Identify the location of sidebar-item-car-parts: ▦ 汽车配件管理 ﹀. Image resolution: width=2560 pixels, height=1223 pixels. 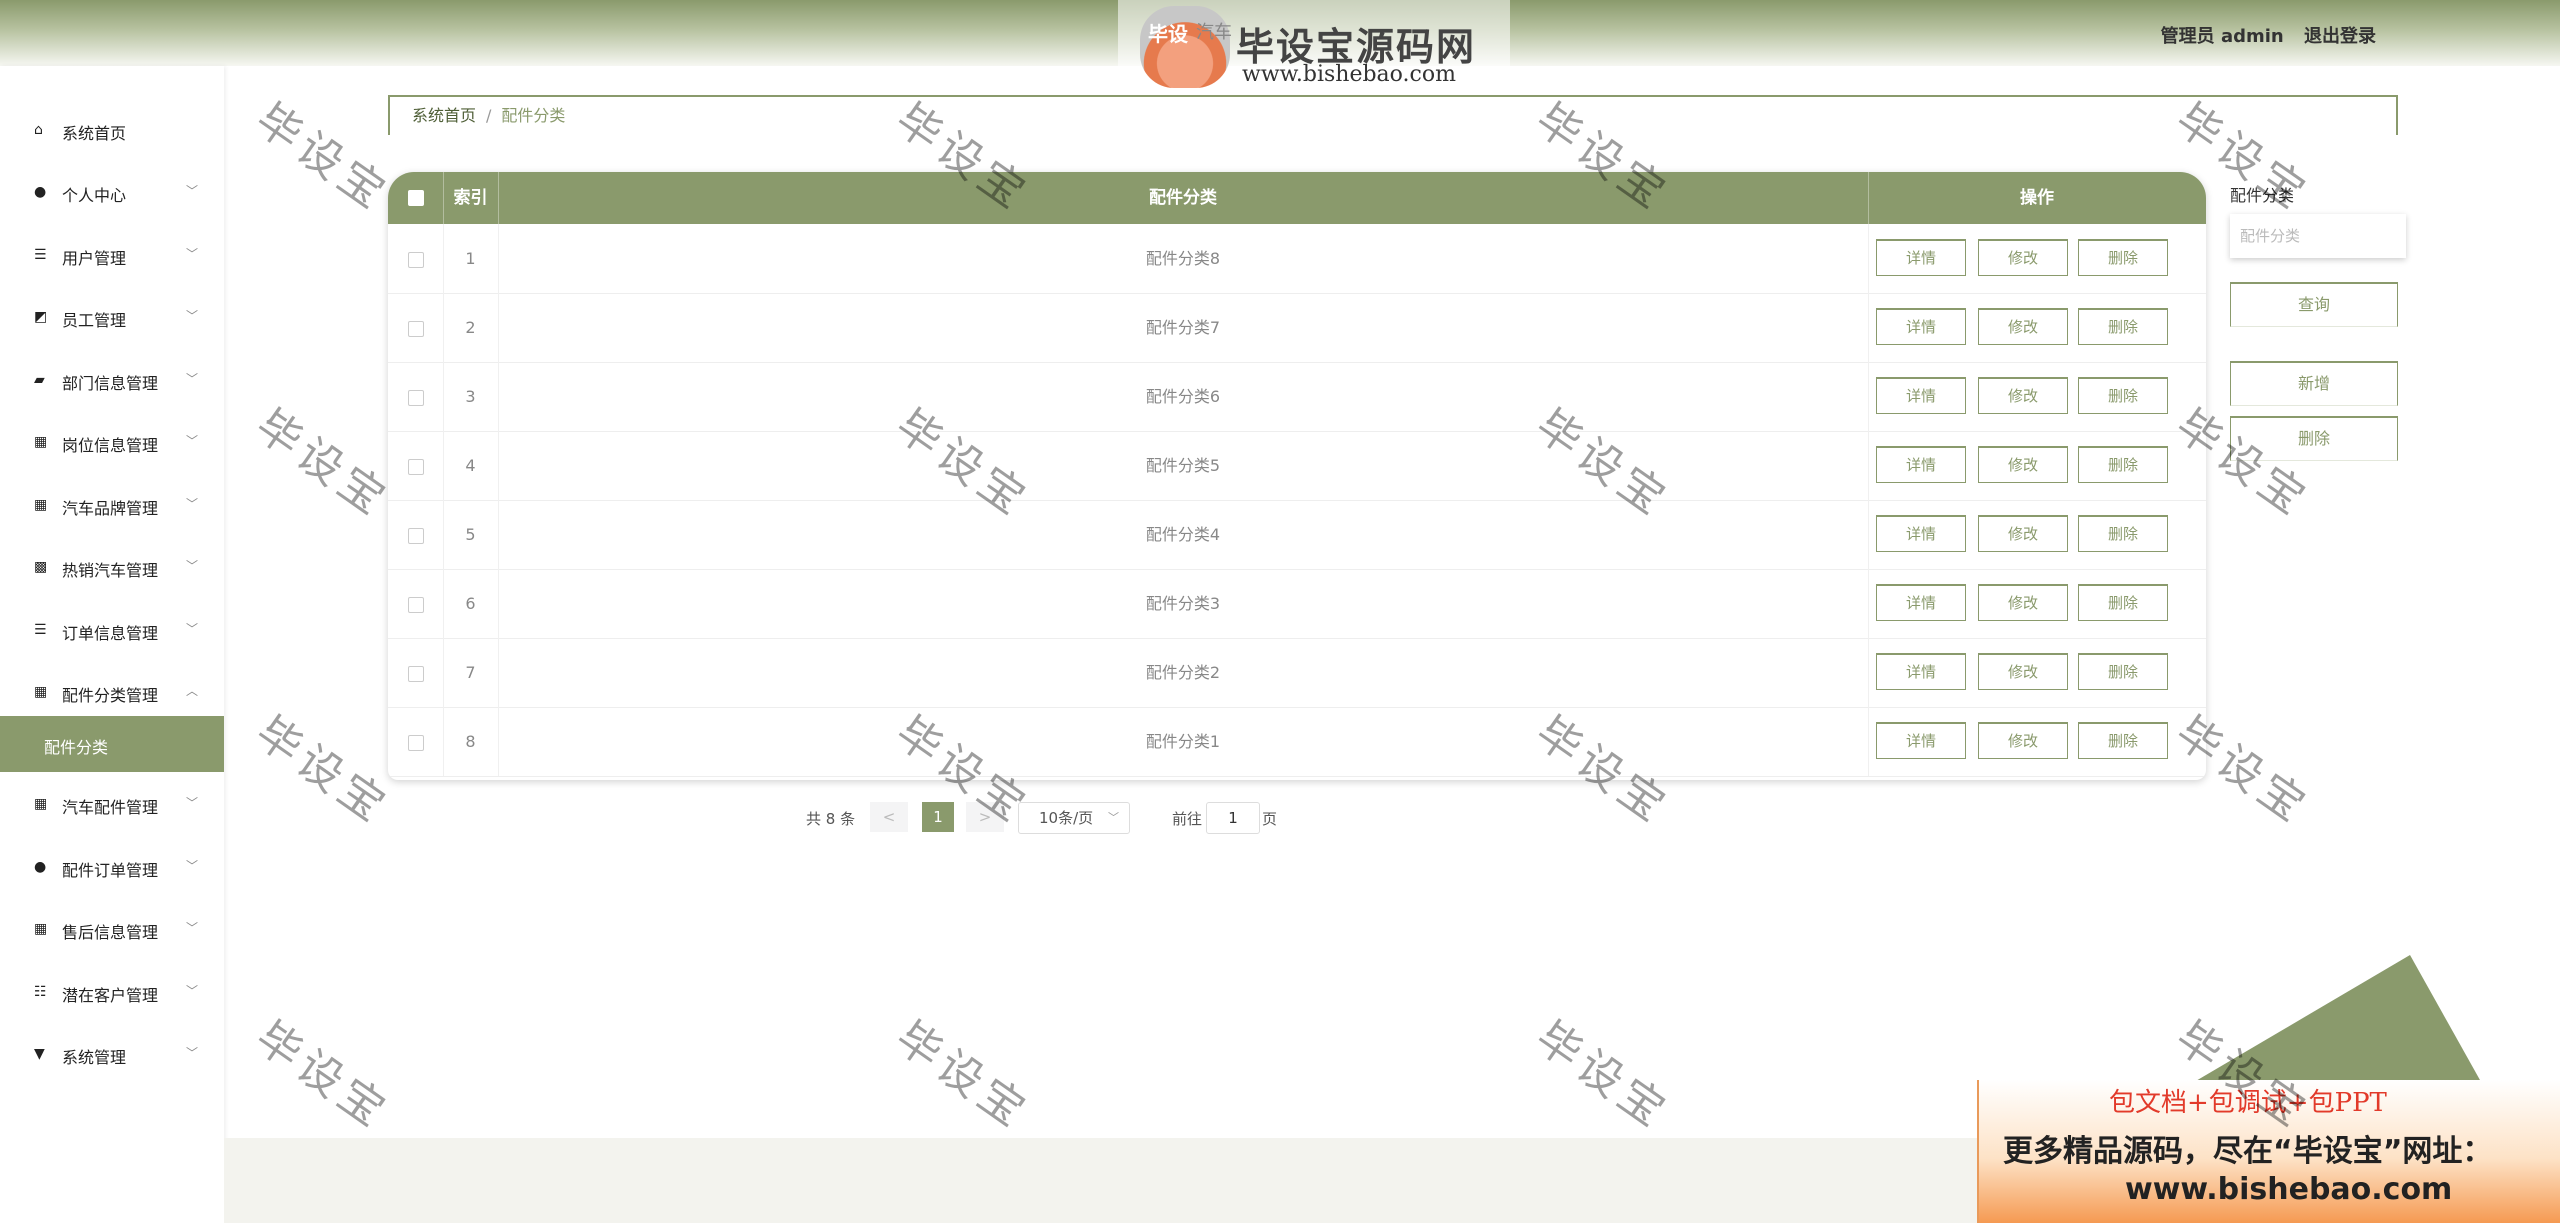
(112, 804).